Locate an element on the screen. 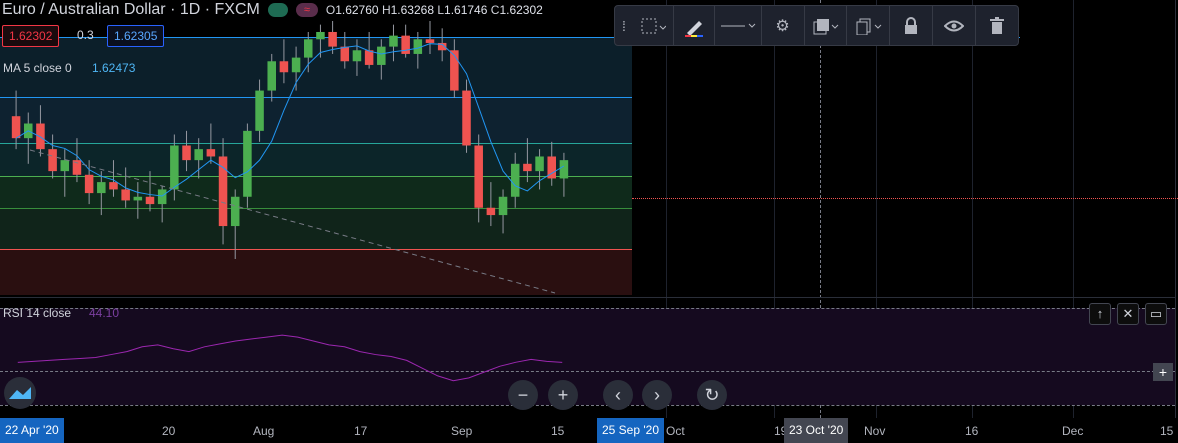  time-label: 17 is located at coordinates (361, 431).